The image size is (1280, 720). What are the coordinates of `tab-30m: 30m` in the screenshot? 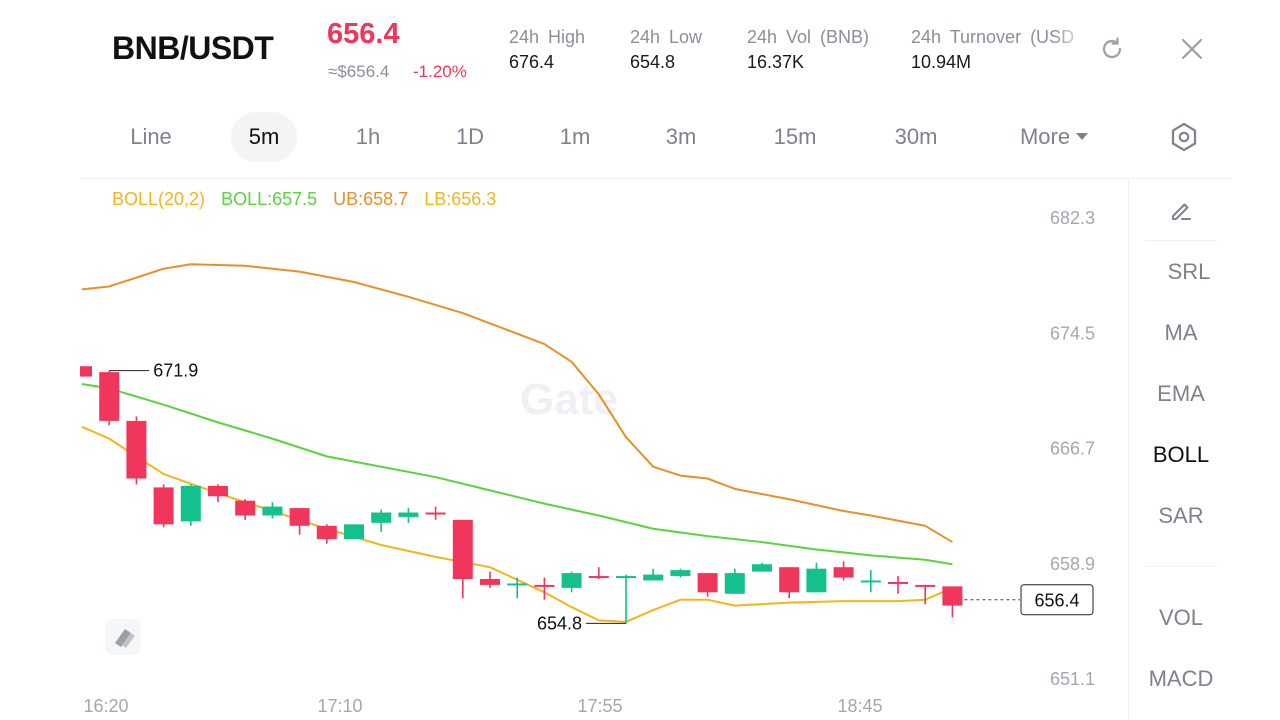 It's located at (916, 137).